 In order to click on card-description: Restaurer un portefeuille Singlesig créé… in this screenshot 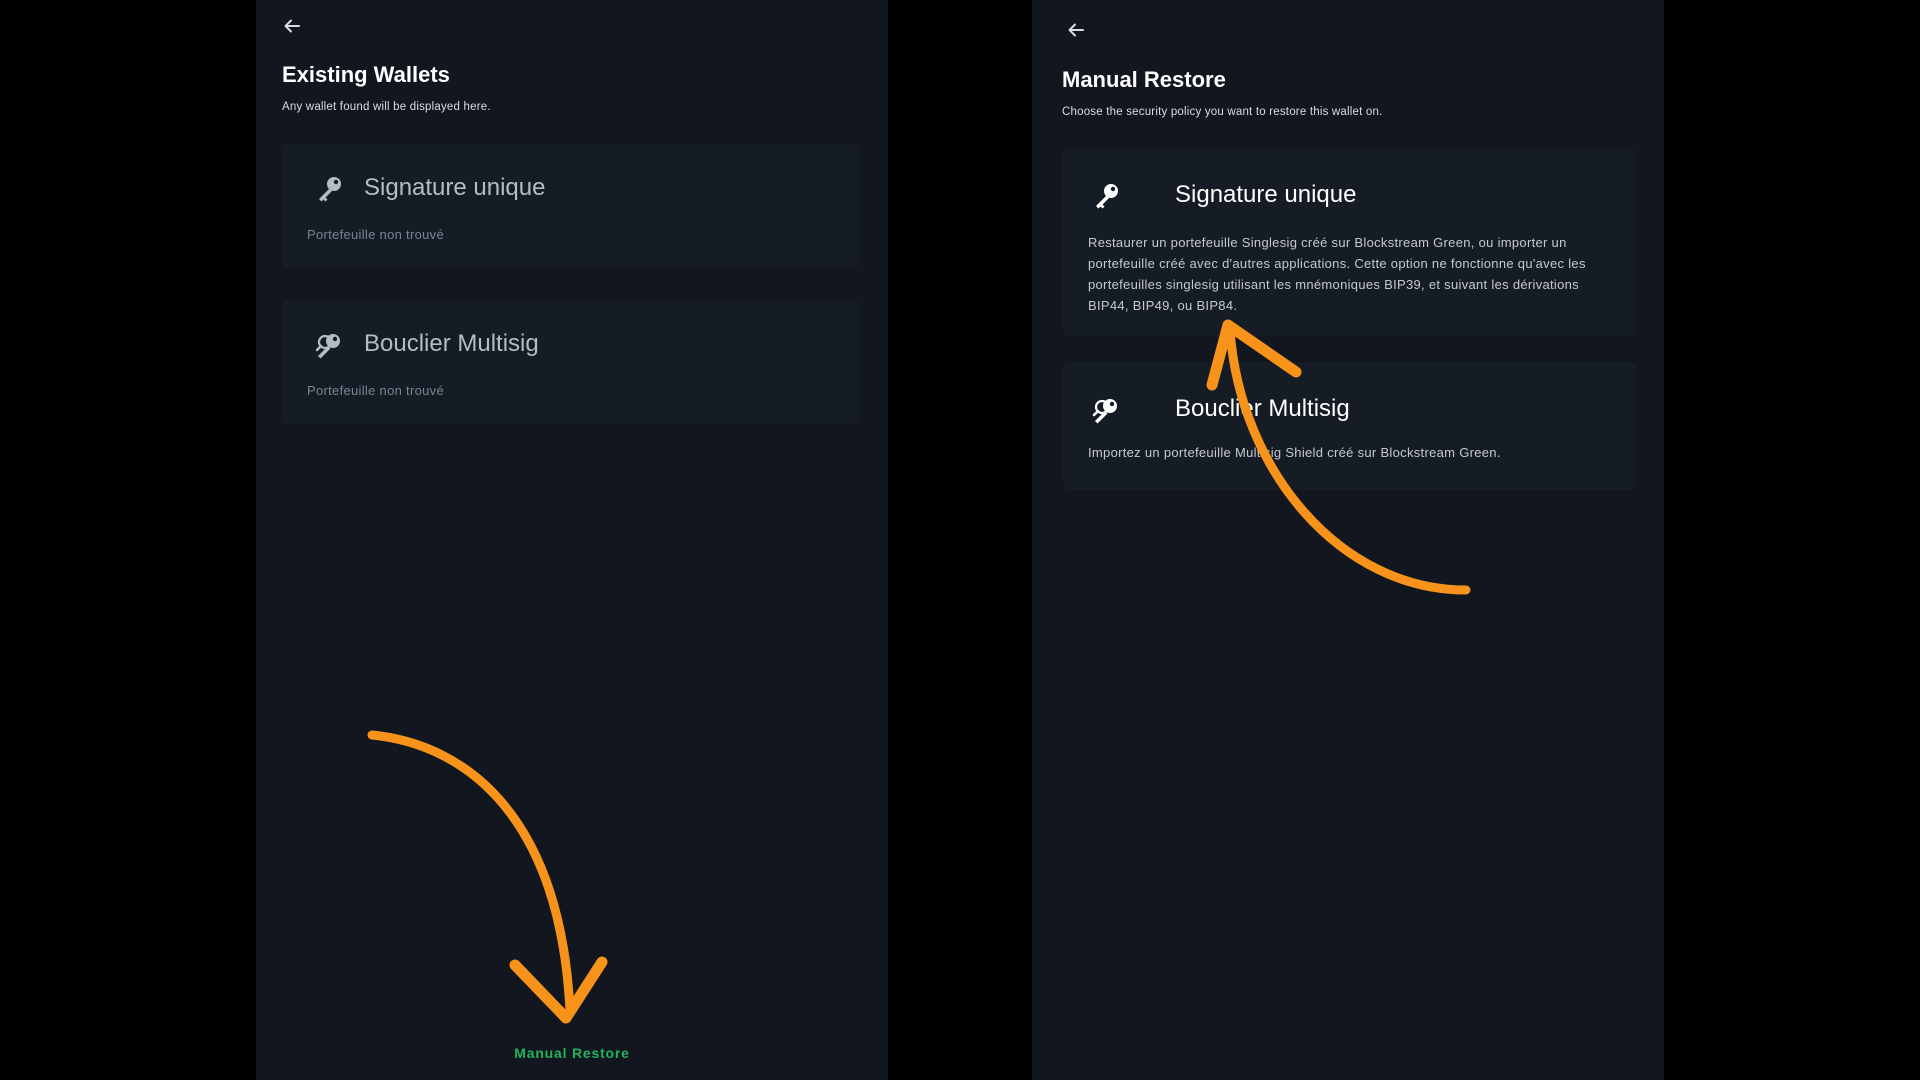, I will do `click(1337, 274)`.